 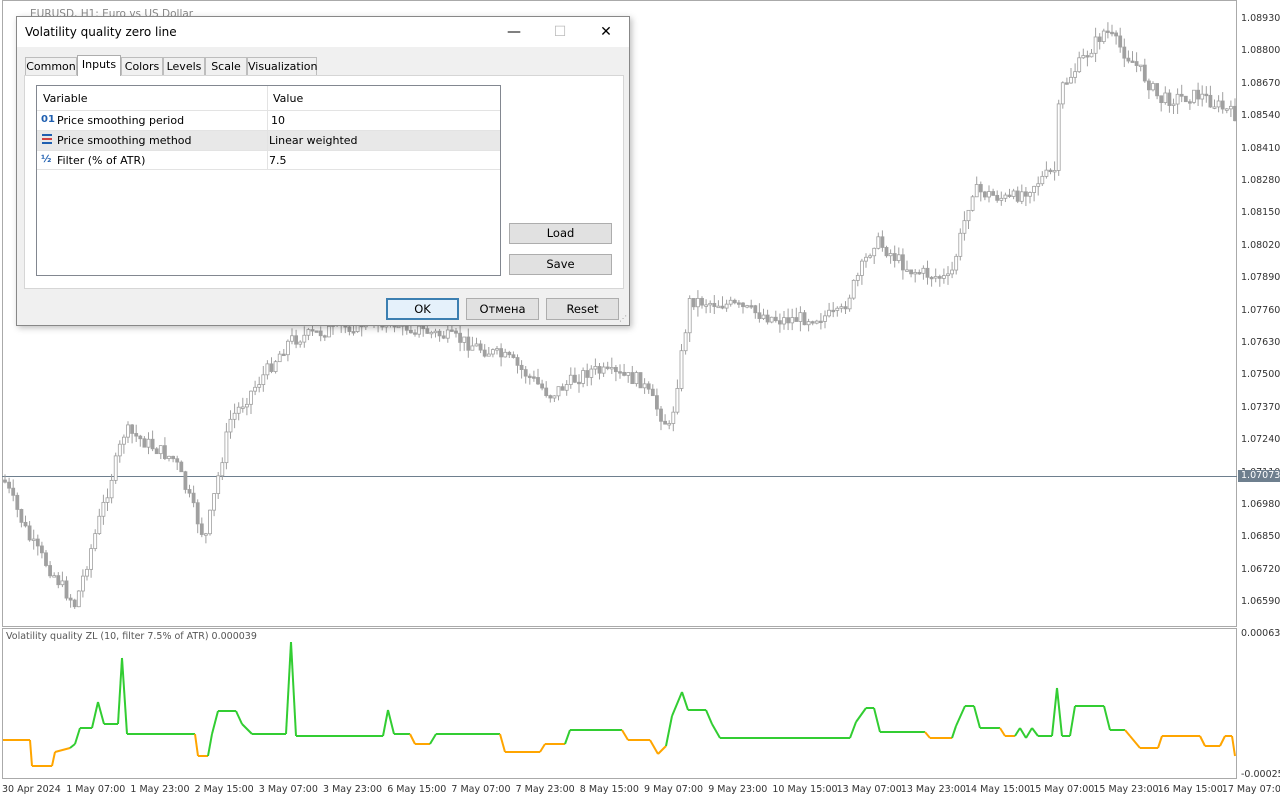 I want to click on tab-common: Common, so click(x=51, y=66).